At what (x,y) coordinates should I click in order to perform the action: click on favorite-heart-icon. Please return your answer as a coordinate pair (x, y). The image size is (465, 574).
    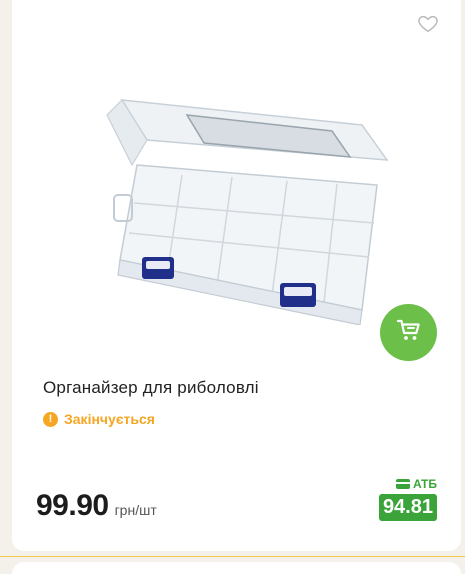
    Looking at the image, I should click on (428, 23).